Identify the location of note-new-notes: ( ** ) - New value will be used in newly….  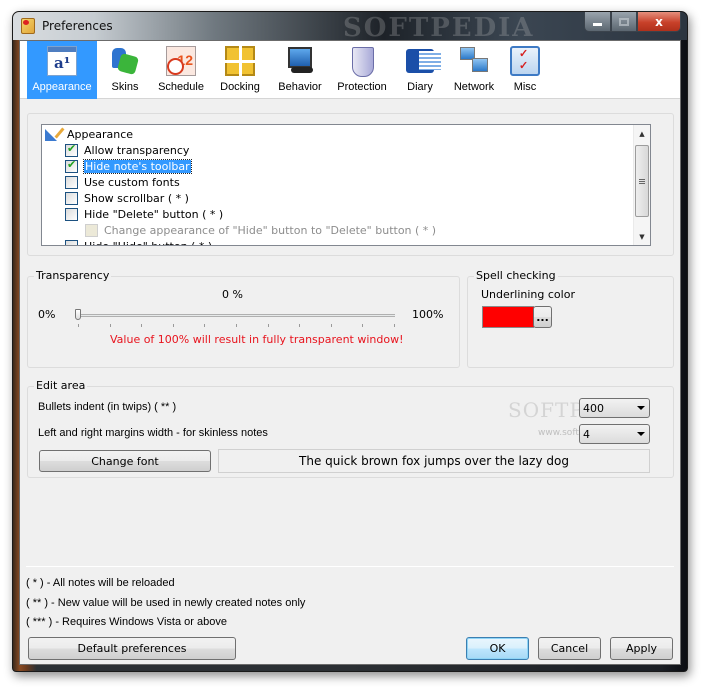
(166, 603).